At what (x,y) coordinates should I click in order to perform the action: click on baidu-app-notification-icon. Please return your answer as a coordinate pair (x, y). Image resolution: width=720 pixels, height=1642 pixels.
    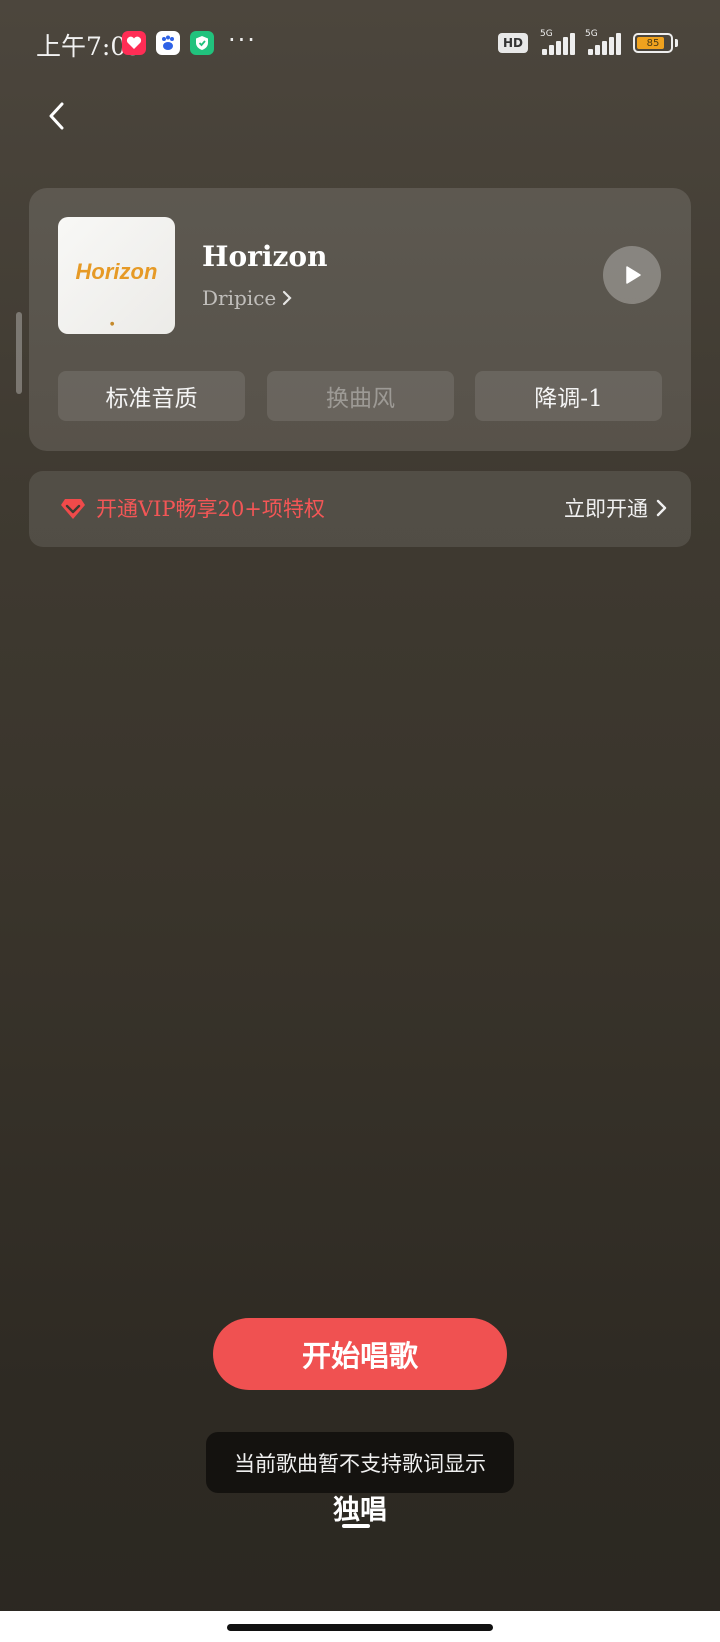
    Looking at the image, I should click on (168, 43).